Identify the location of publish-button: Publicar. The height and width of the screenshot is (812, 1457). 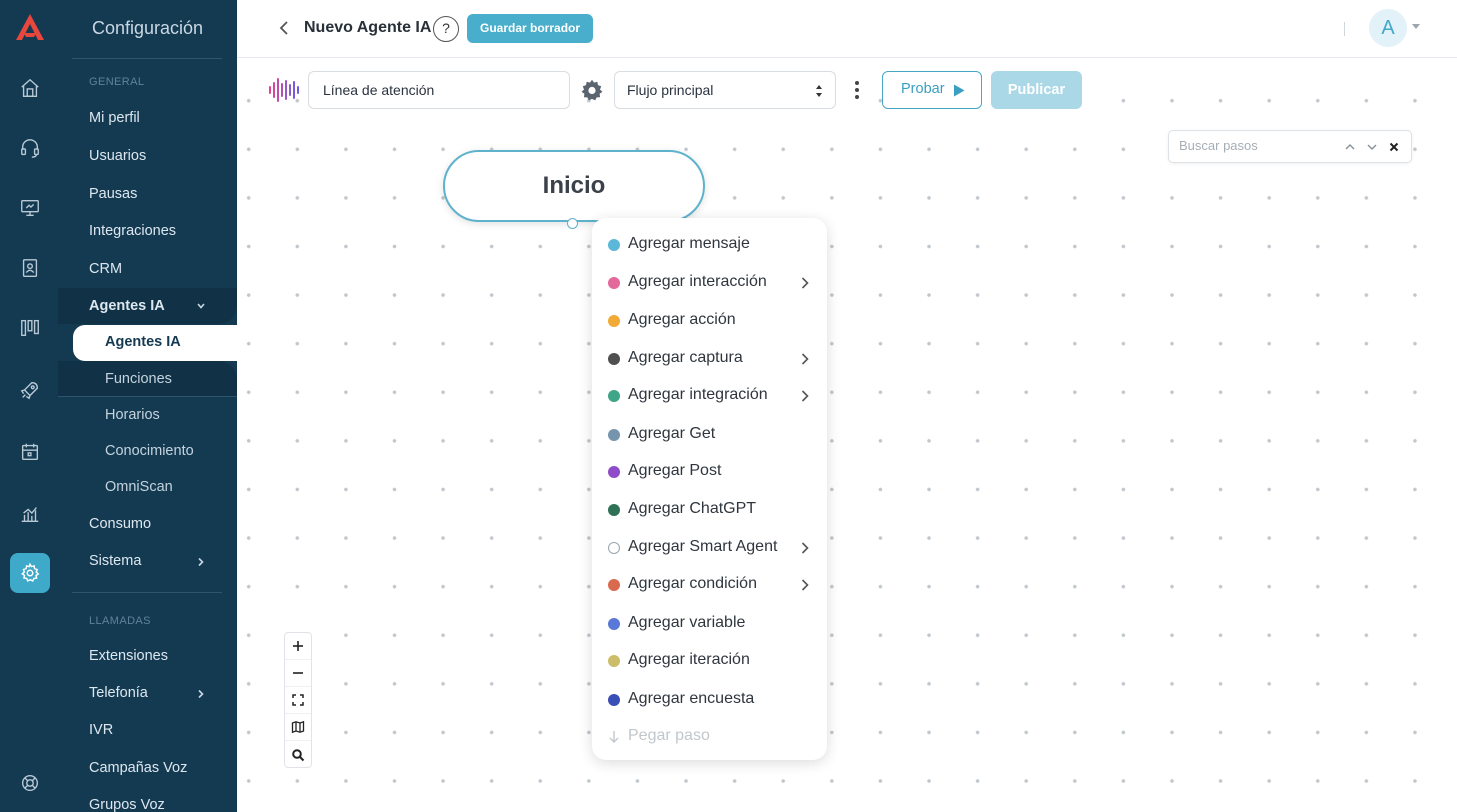
(1036, 90).